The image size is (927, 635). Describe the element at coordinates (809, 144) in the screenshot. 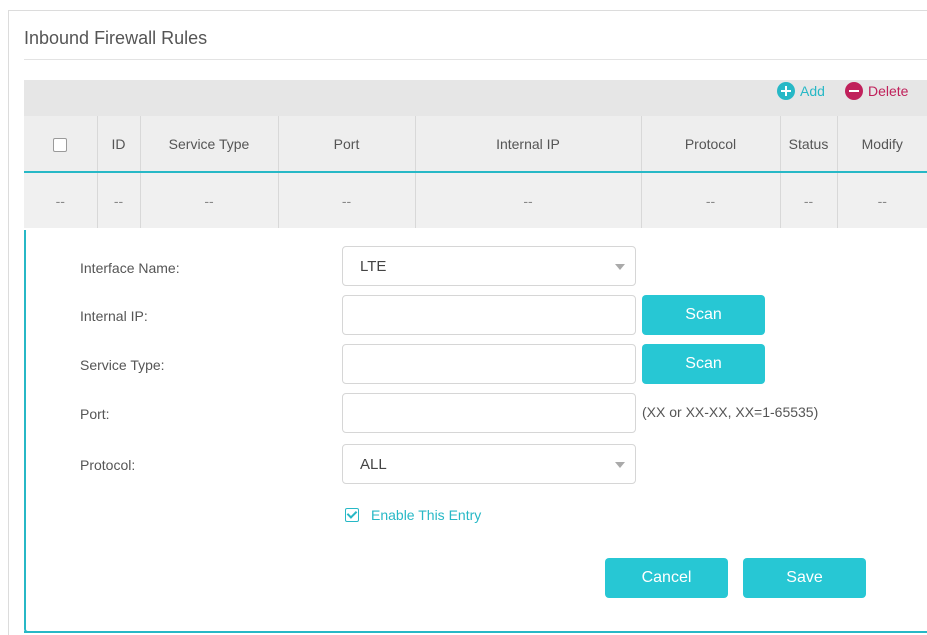

I see `column-header-status: Status` at that location.